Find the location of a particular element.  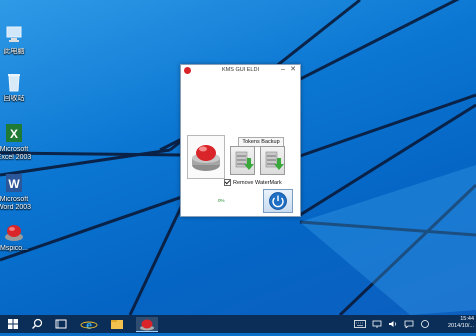

tokens-backup-restore-button is located at coordinates (272, 160).